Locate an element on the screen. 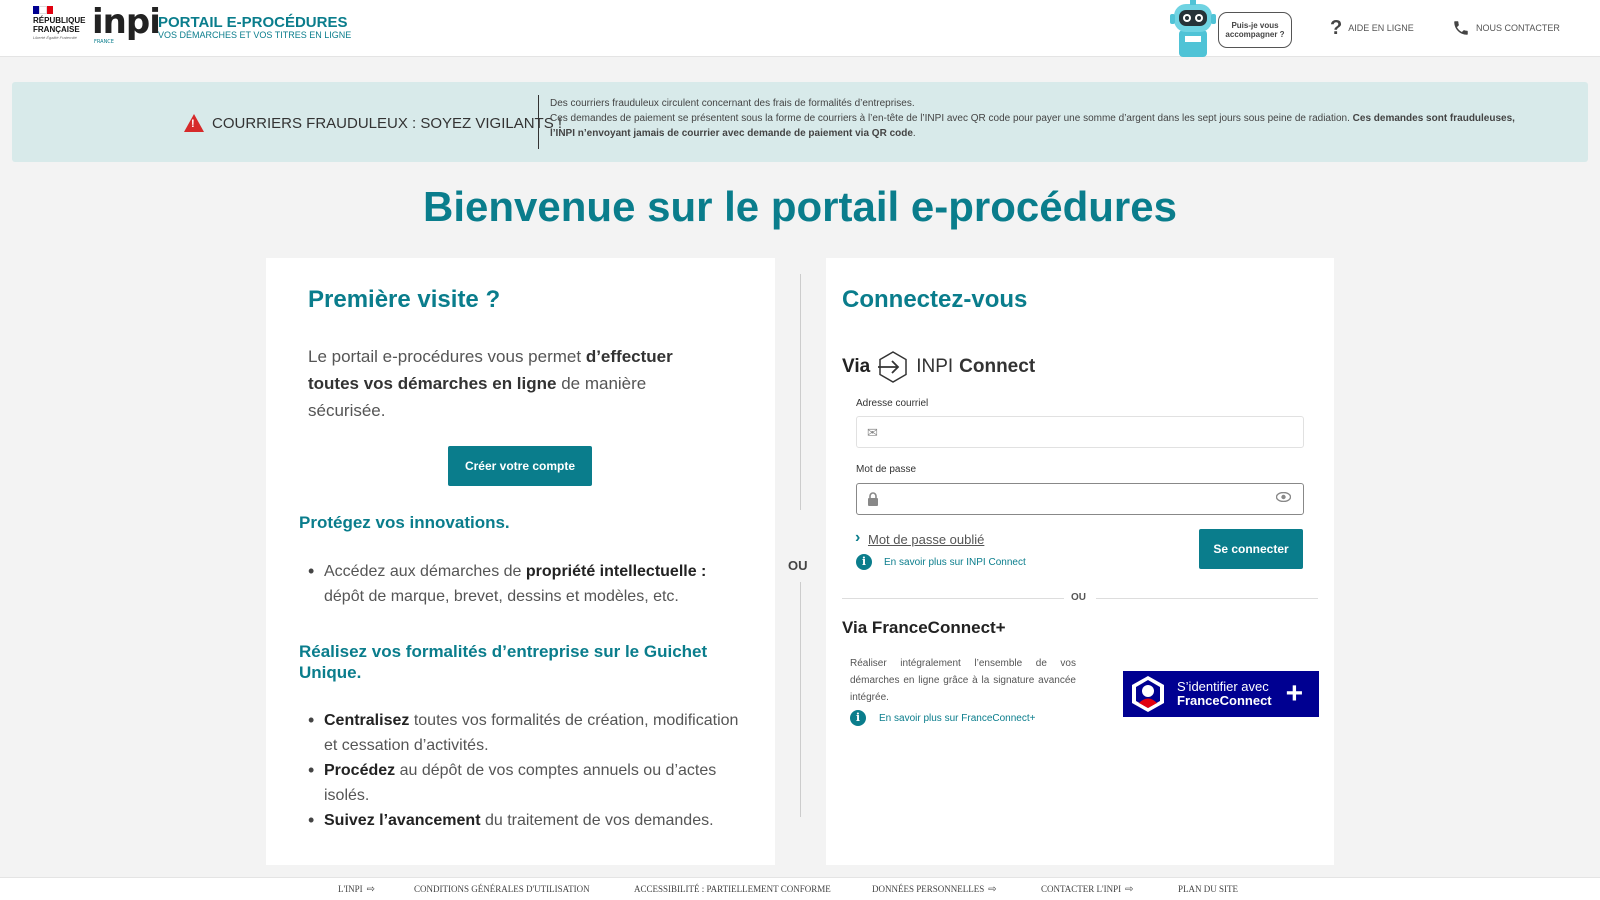  alert-divider is located at coordinates (538, 122).